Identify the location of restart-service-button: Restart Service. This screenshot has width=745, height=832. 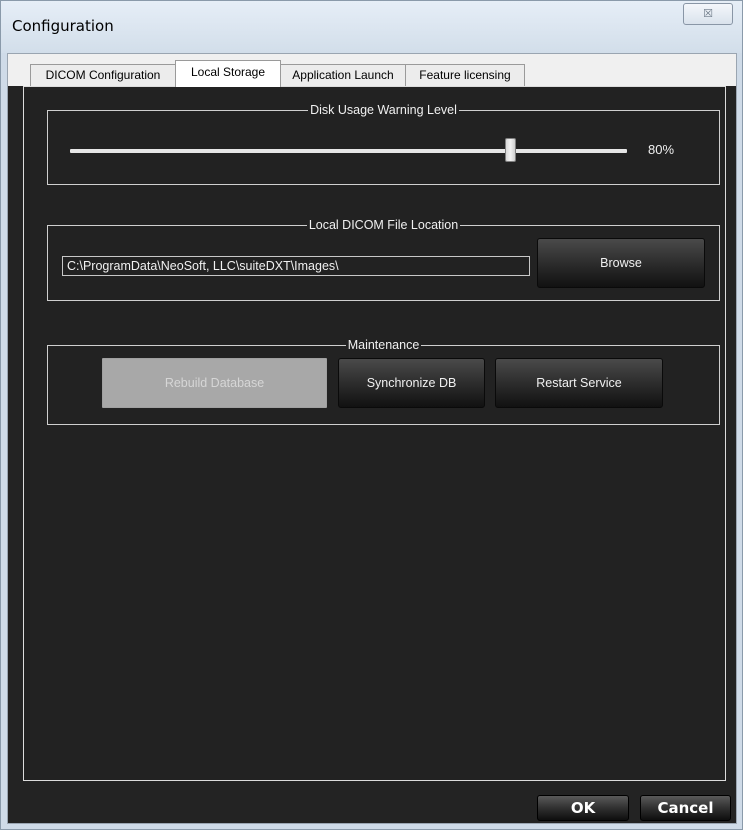
(579, 383).